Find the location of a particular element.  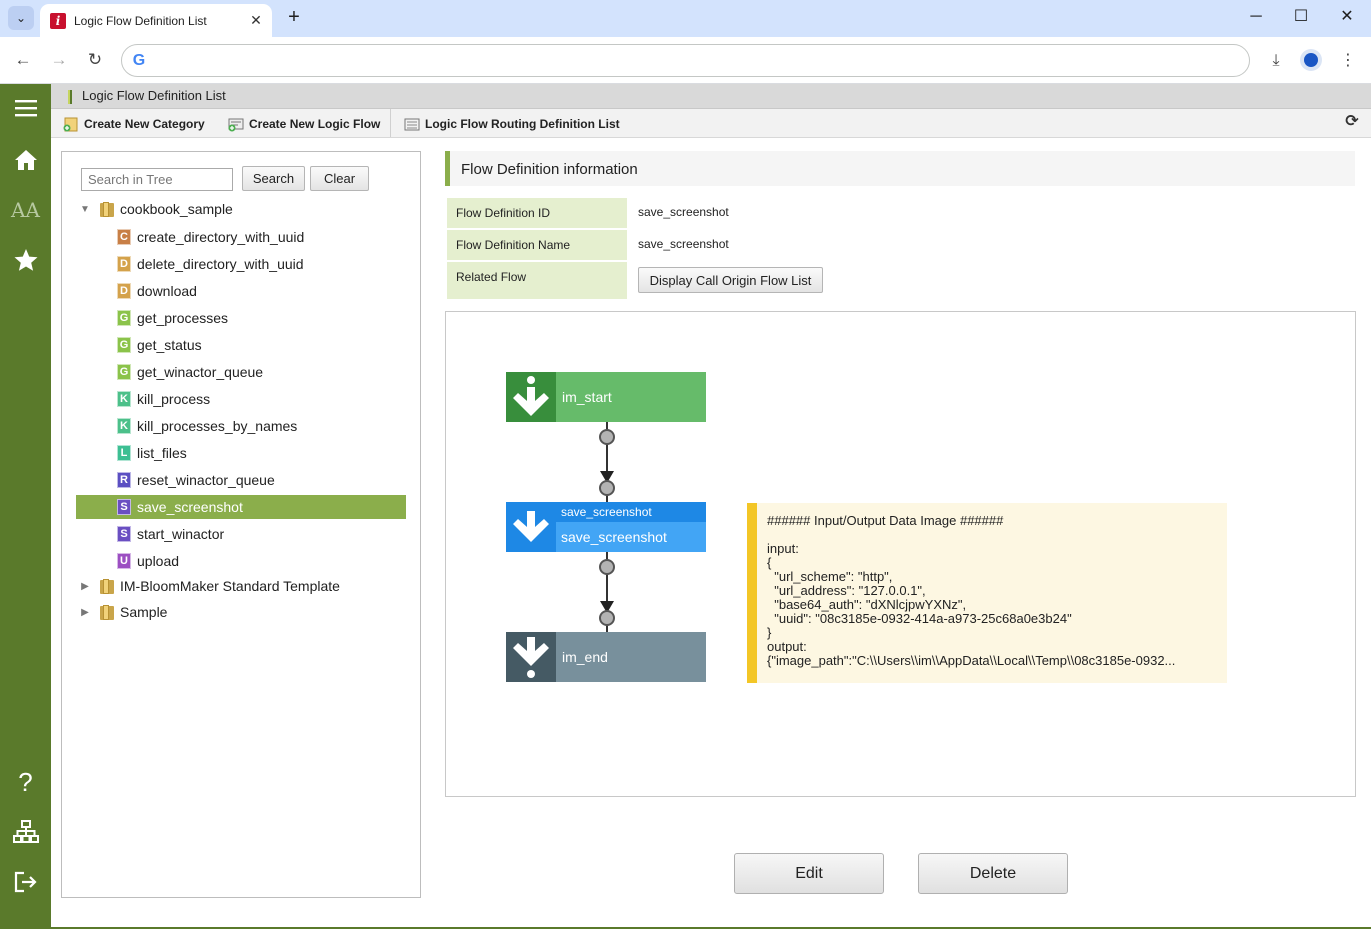

edit-button: Edit is located at coordinates (809, 873).